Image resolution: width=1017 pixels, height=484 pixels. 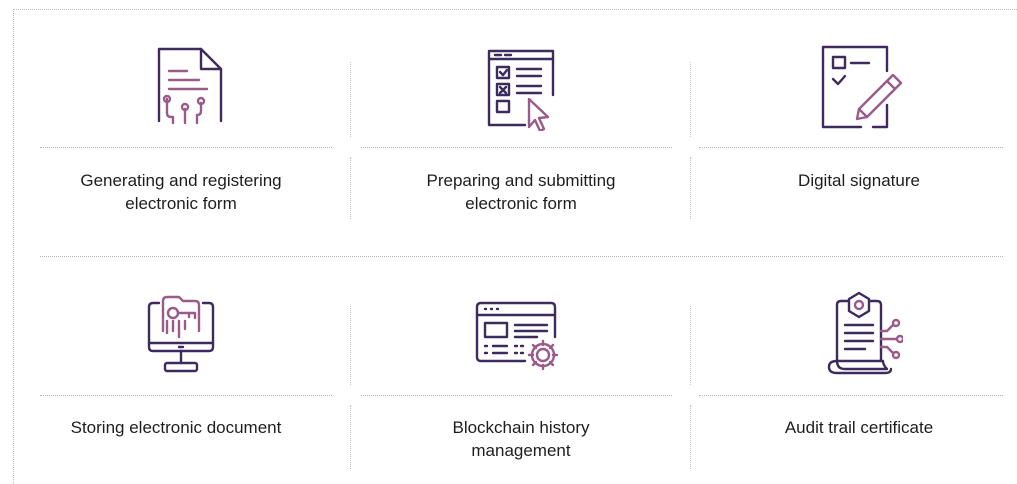 What do you see at coordinates (181, 335) in the screenshot?
I see `monitor-folder-key-icon` at bounding box center [181, 335].